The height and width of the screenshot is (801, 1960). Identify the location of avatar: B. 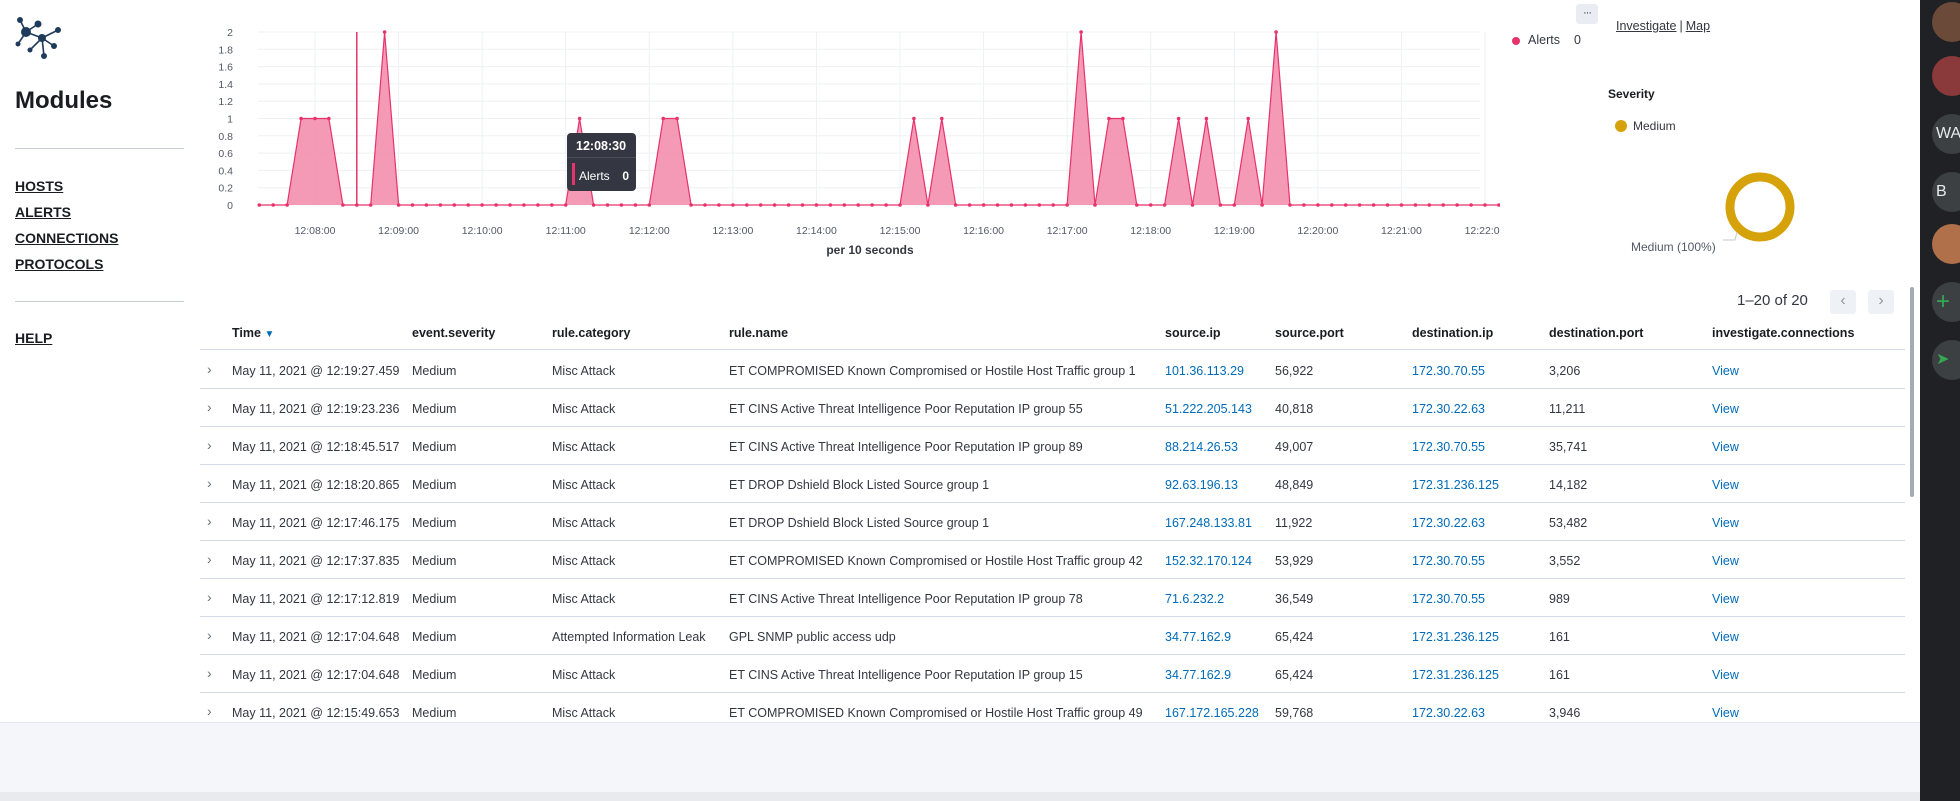
(1946, 192).